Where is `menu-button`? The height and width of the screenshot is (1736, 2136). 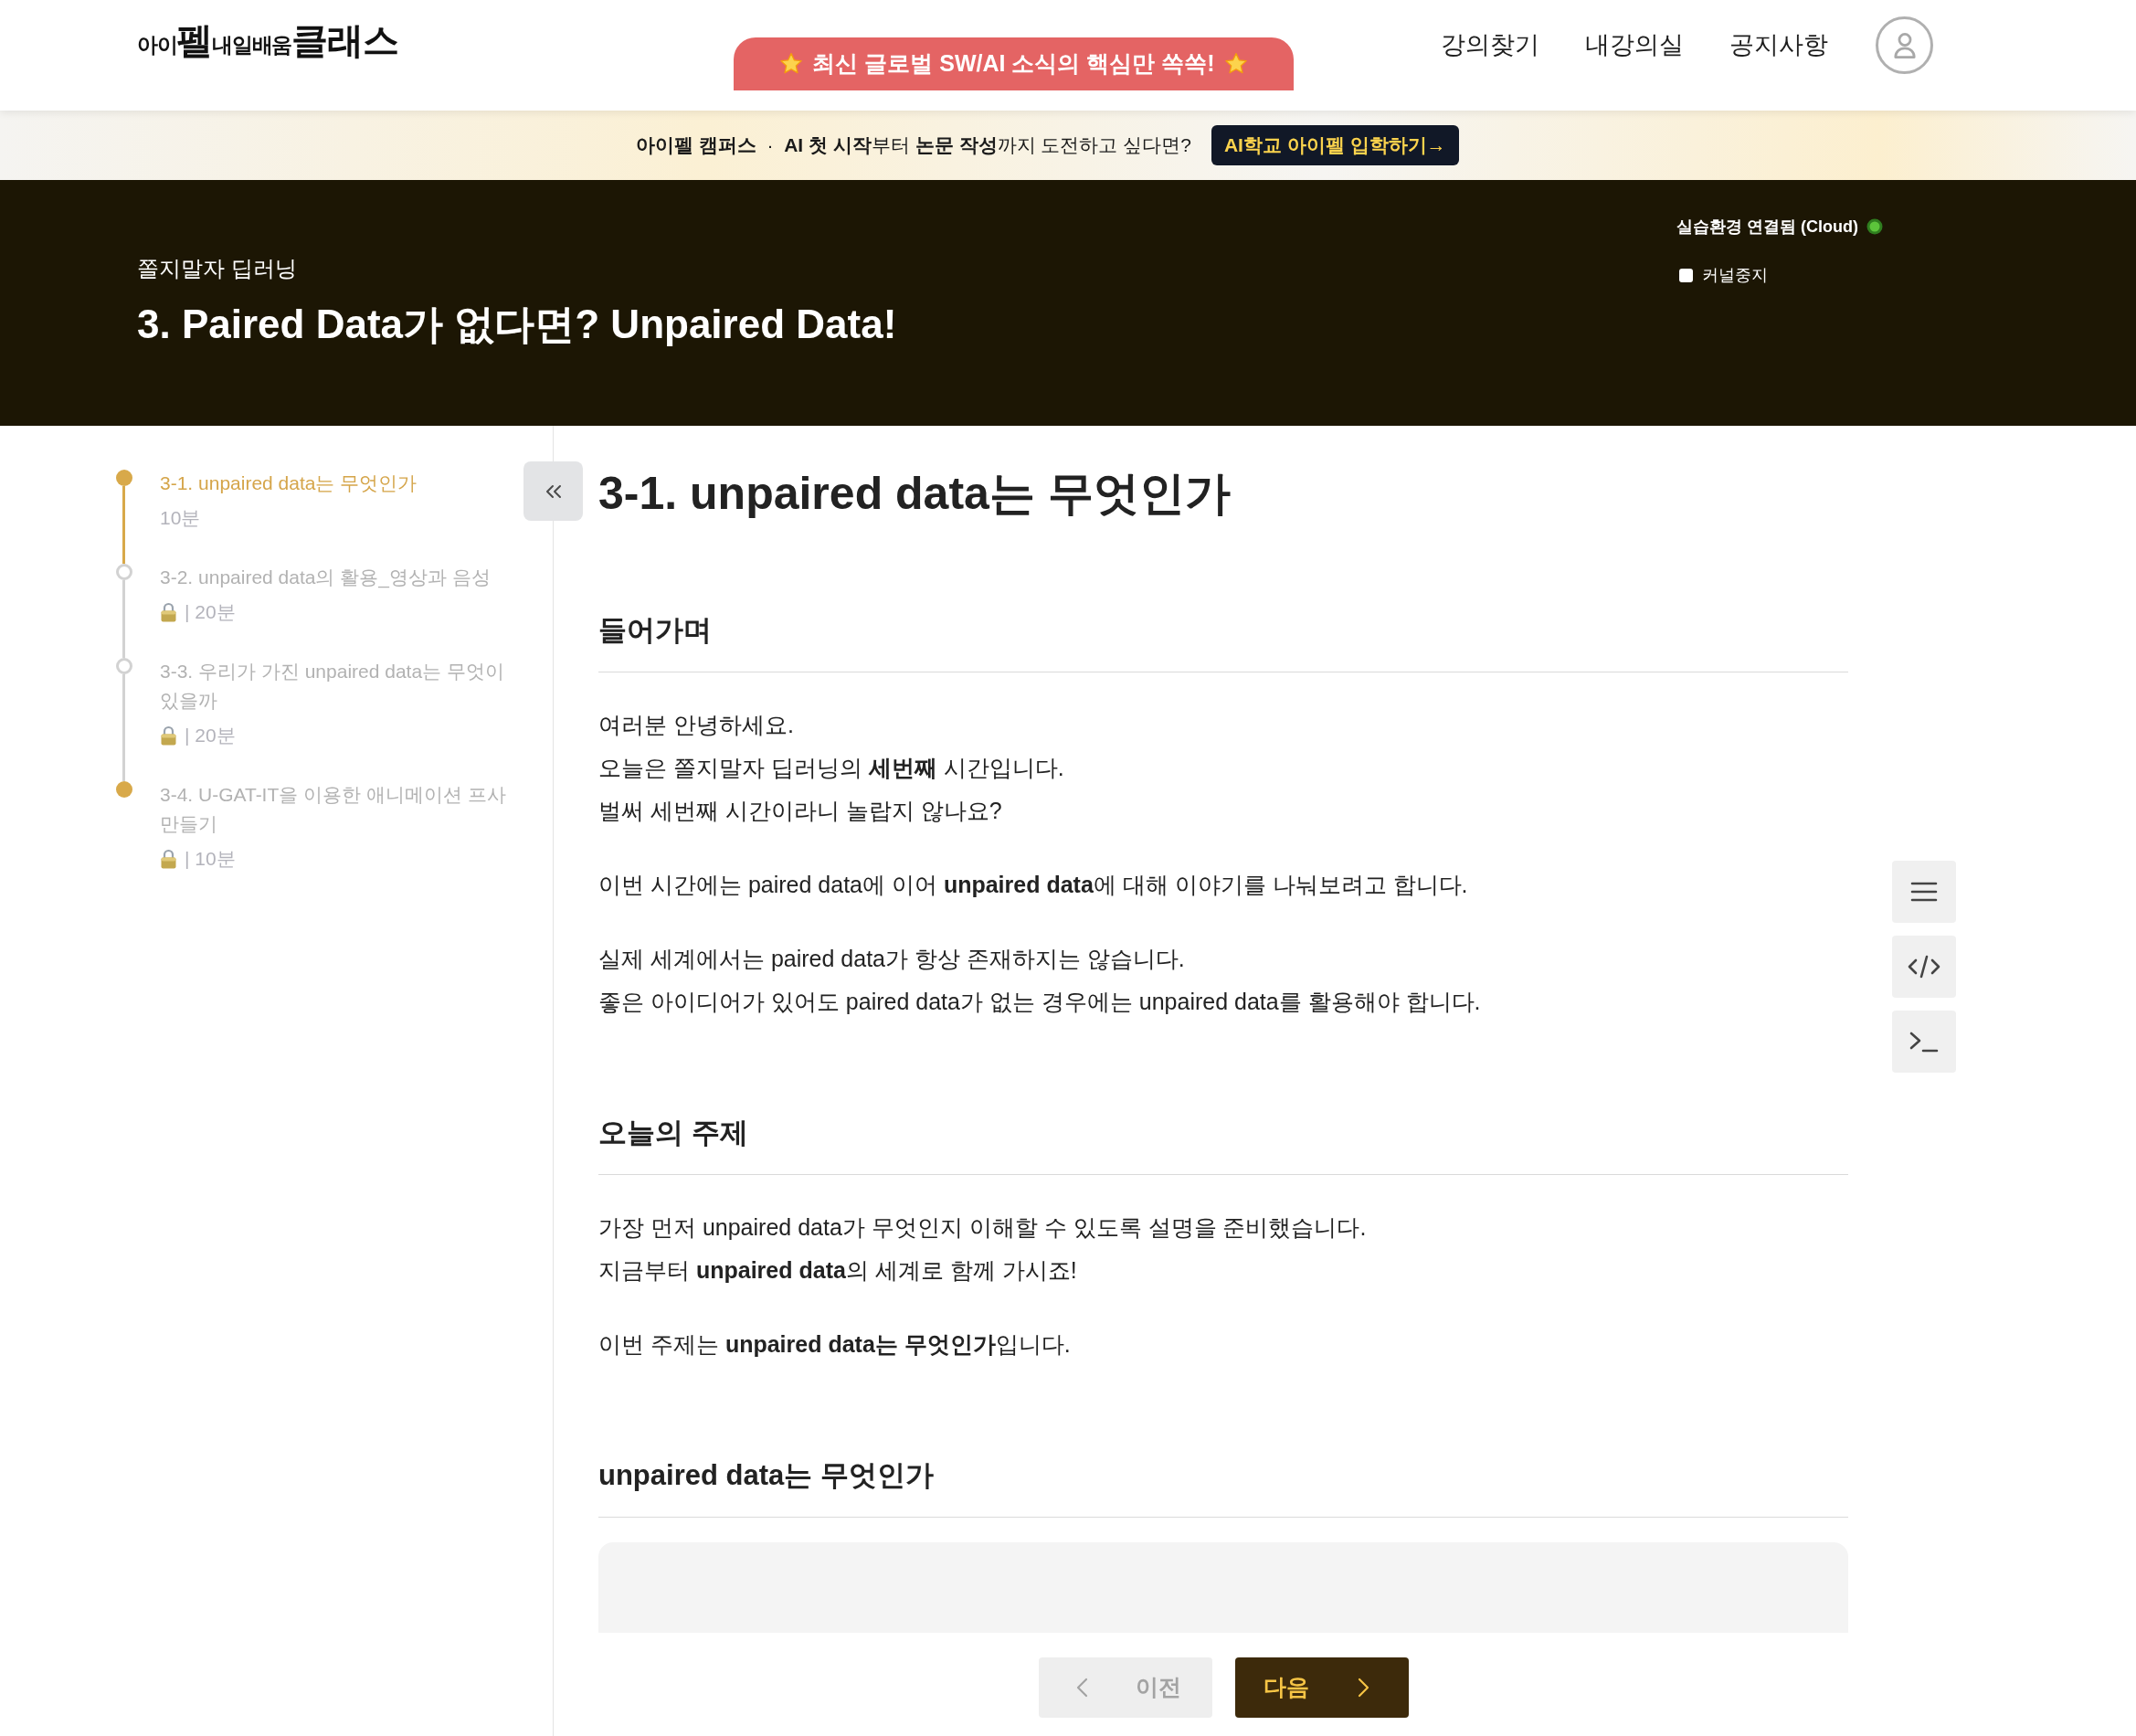
menu-button is located at coordinates (1924, 892).